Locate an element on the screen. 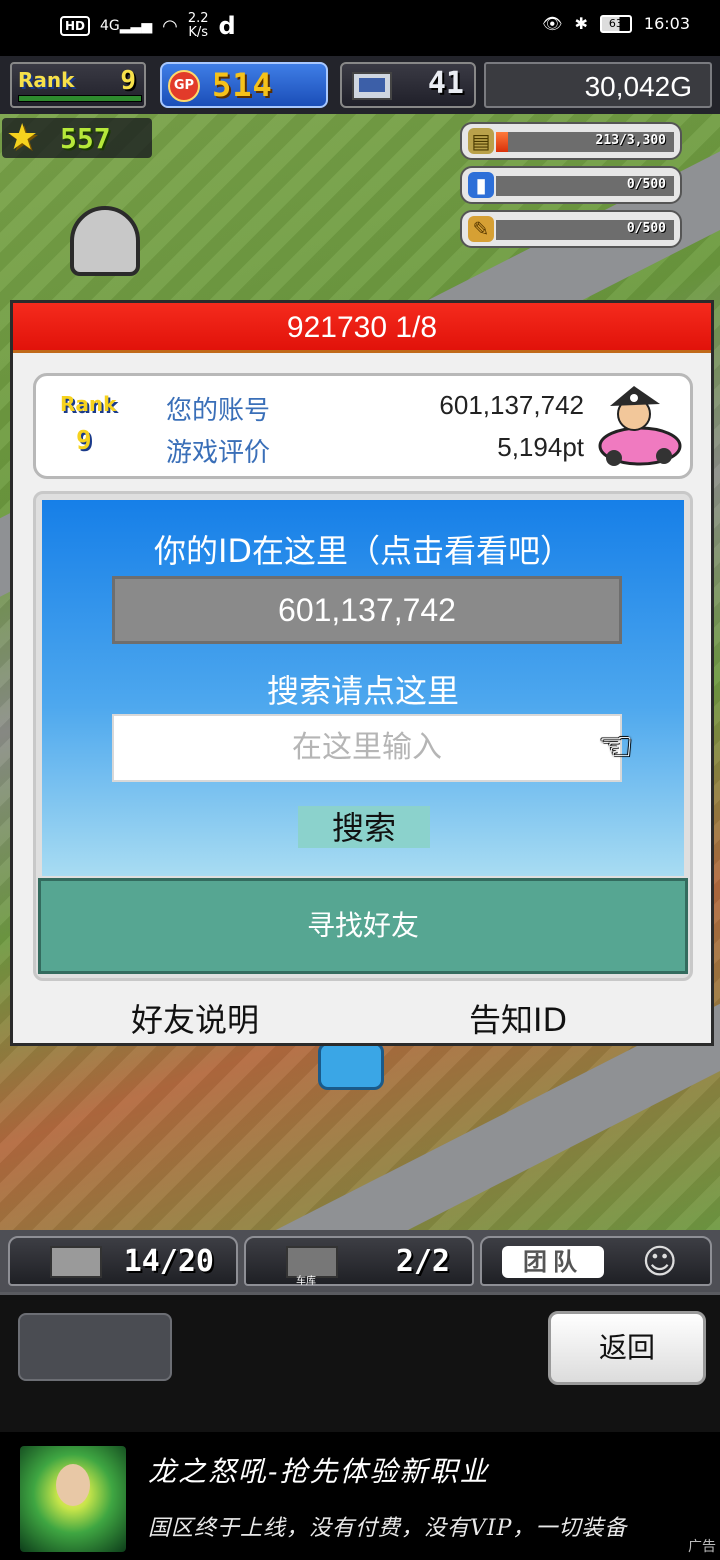 The height and width of the screenshot is (1560, 720). account-rank-label: Rank is located at coordinates (88, 404).